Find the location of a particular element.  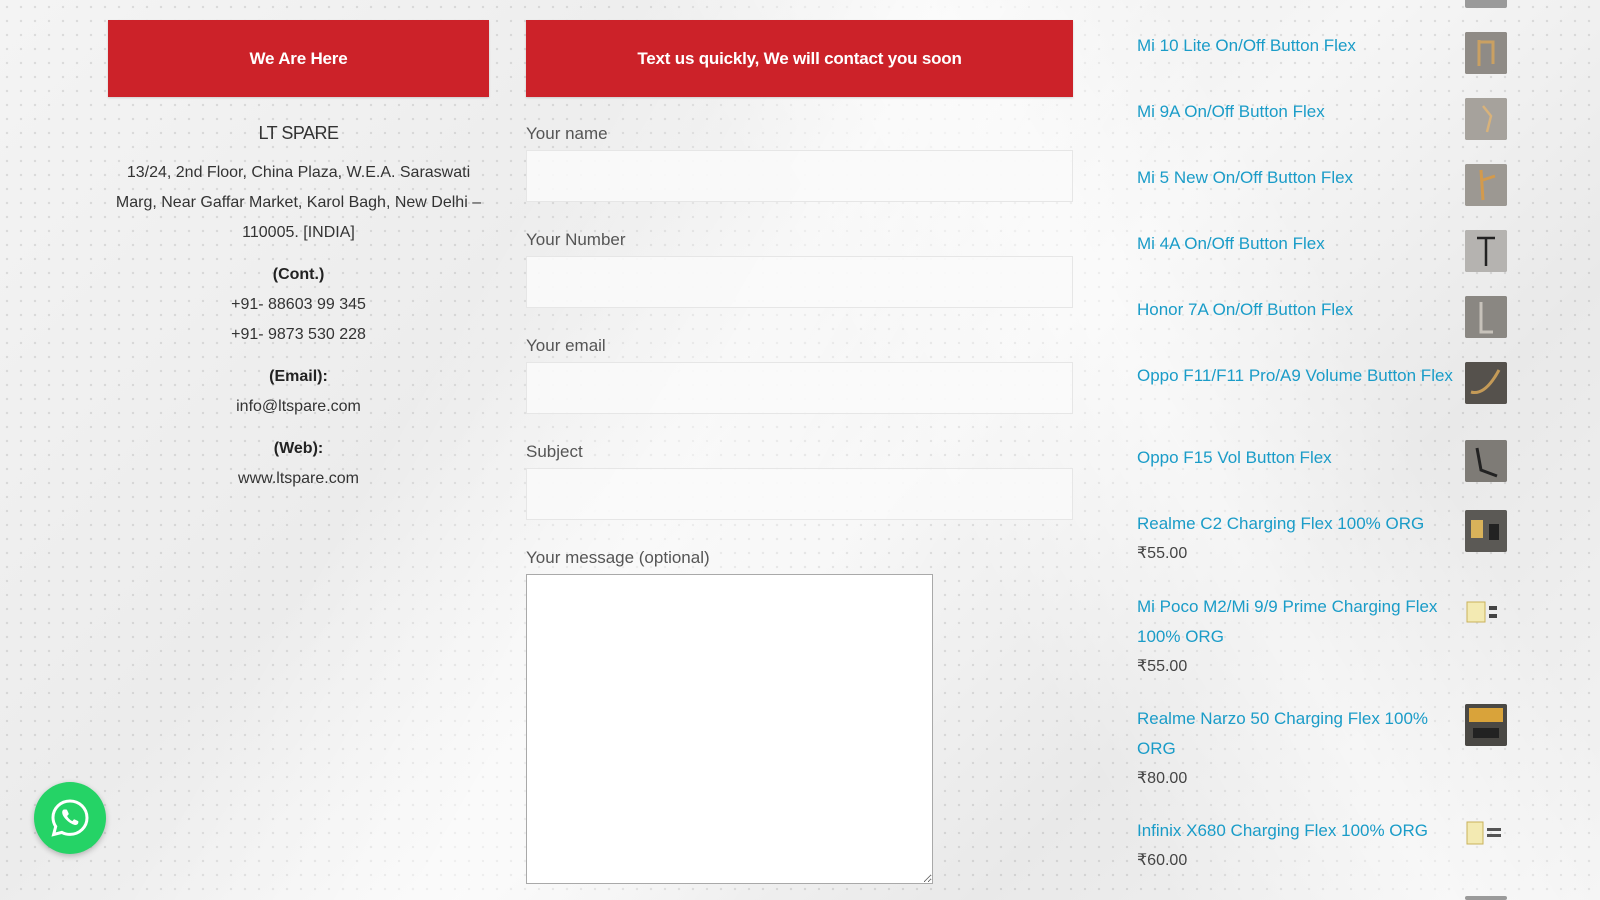

phone-1: +91- 88603 99 345 is located at coordinates (298, 305).